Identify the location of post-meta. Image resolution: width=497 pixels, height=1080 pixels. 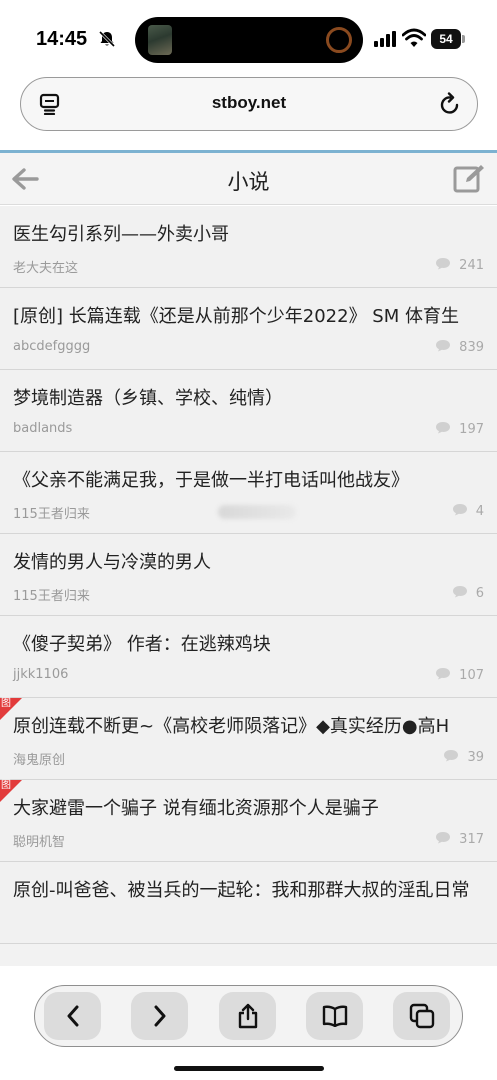
(248, 925).